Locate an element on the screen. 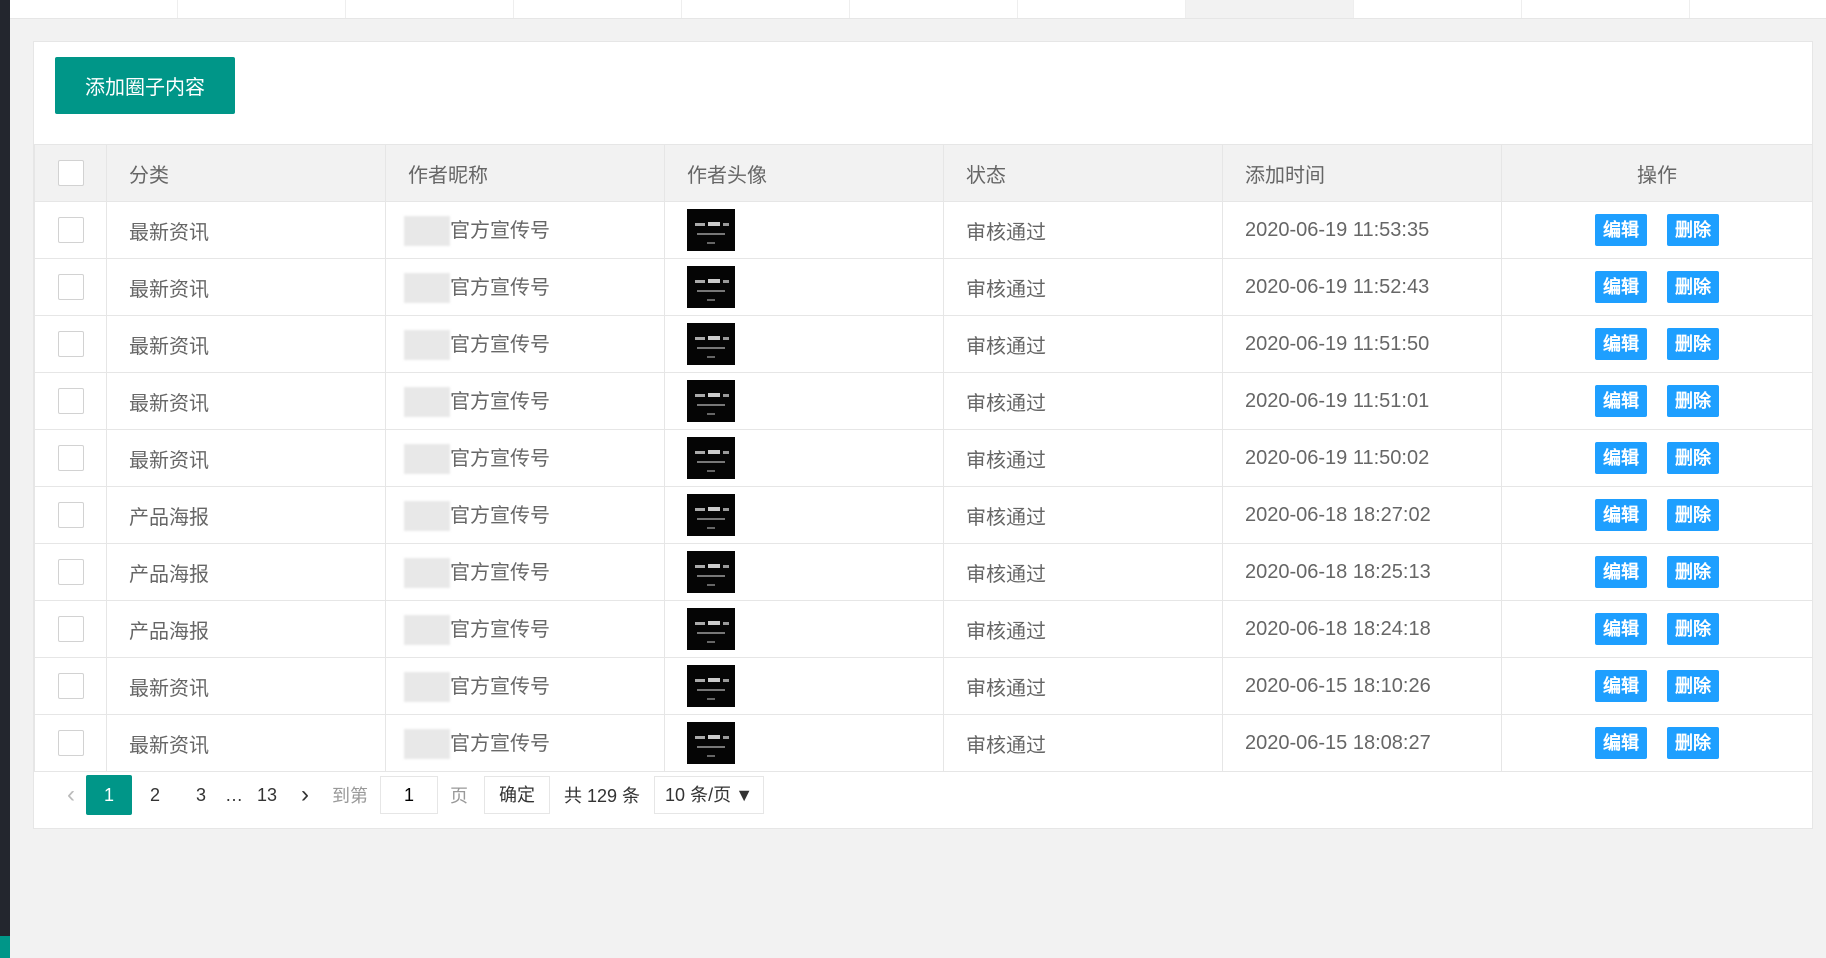  page-button-1: 1 is located at coordinates (109, 795).